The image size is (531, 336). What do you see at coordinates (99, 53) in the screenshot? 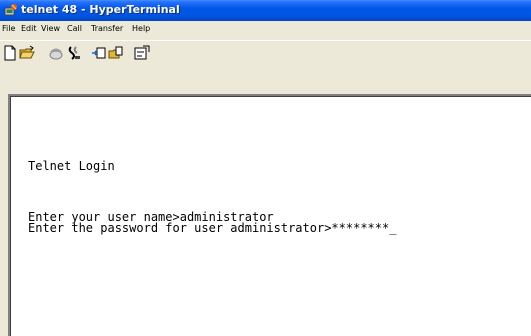
I see `send-icon` at bounding box center [99, 53].